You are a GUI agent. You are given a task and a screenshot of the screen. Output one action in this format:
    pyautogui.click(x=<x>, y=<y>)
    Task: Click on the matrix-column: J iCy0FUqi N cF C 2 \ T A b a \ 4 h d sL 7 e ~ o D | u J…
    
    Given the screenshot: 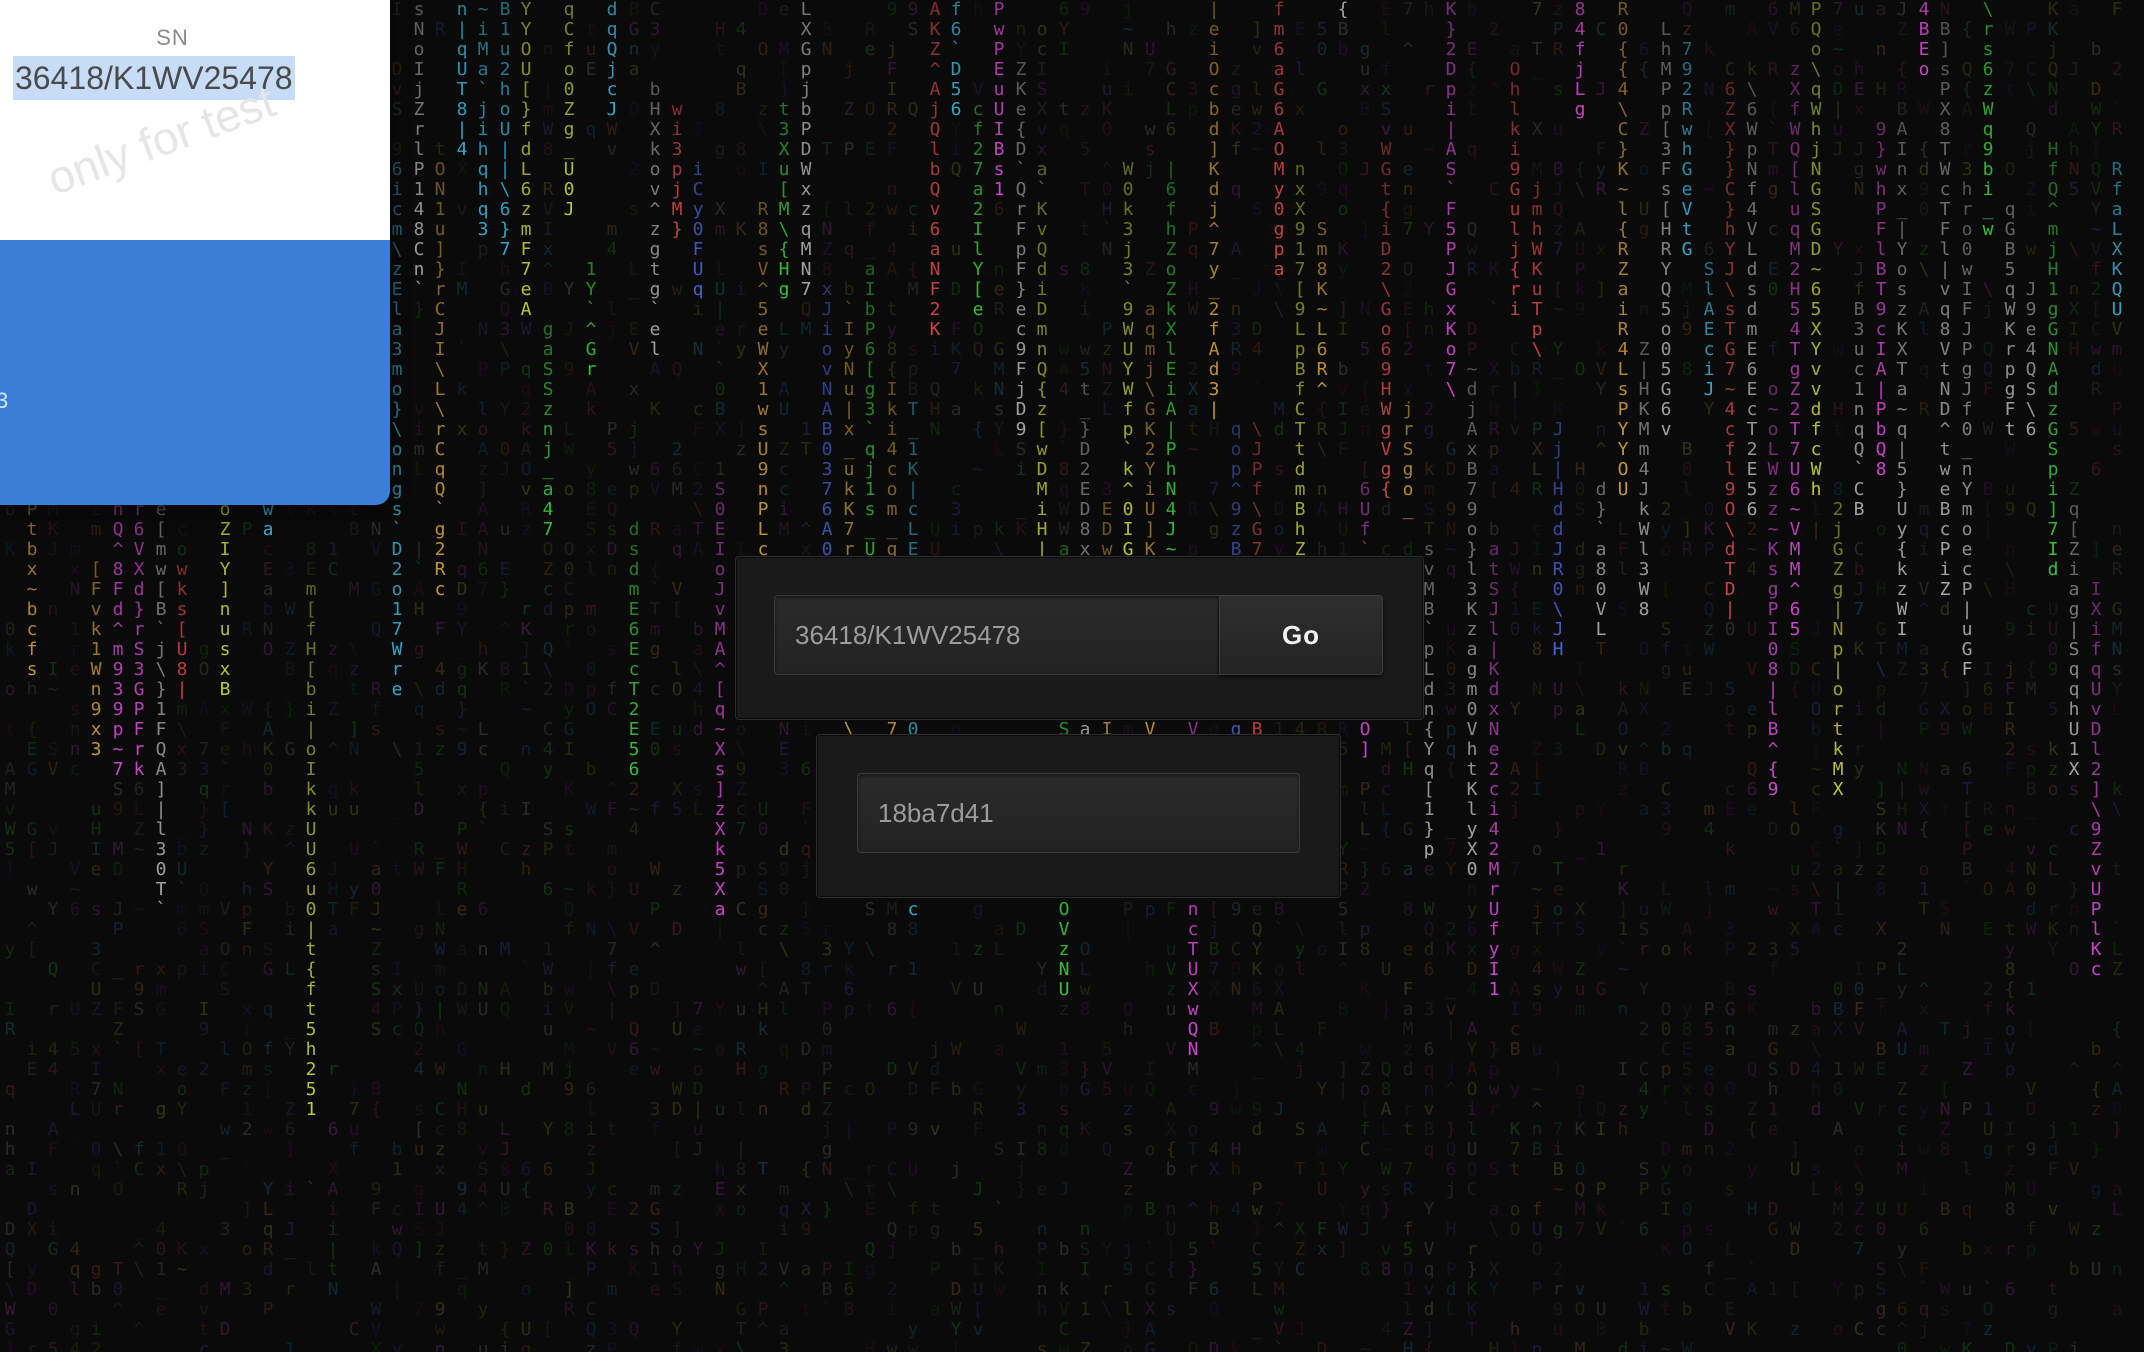 What is the action you would take?
    pyautogui.click(x=698, y=676)
    